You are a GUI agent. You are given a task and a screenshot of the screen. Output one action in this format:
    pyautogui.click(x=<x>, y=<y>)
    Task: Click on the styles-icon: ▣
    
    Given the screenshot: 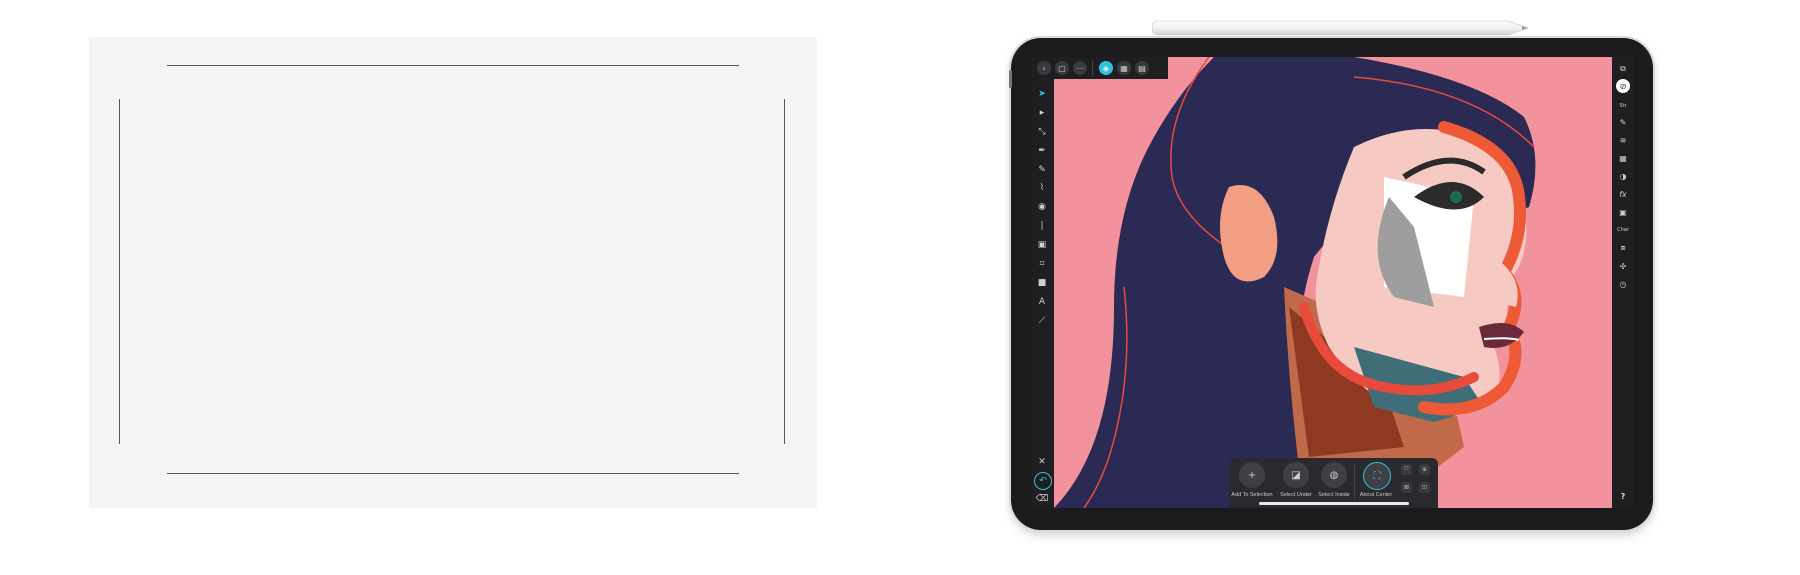 What is the action you would take?
    pyautogui.click(x=1623, y=212)
    